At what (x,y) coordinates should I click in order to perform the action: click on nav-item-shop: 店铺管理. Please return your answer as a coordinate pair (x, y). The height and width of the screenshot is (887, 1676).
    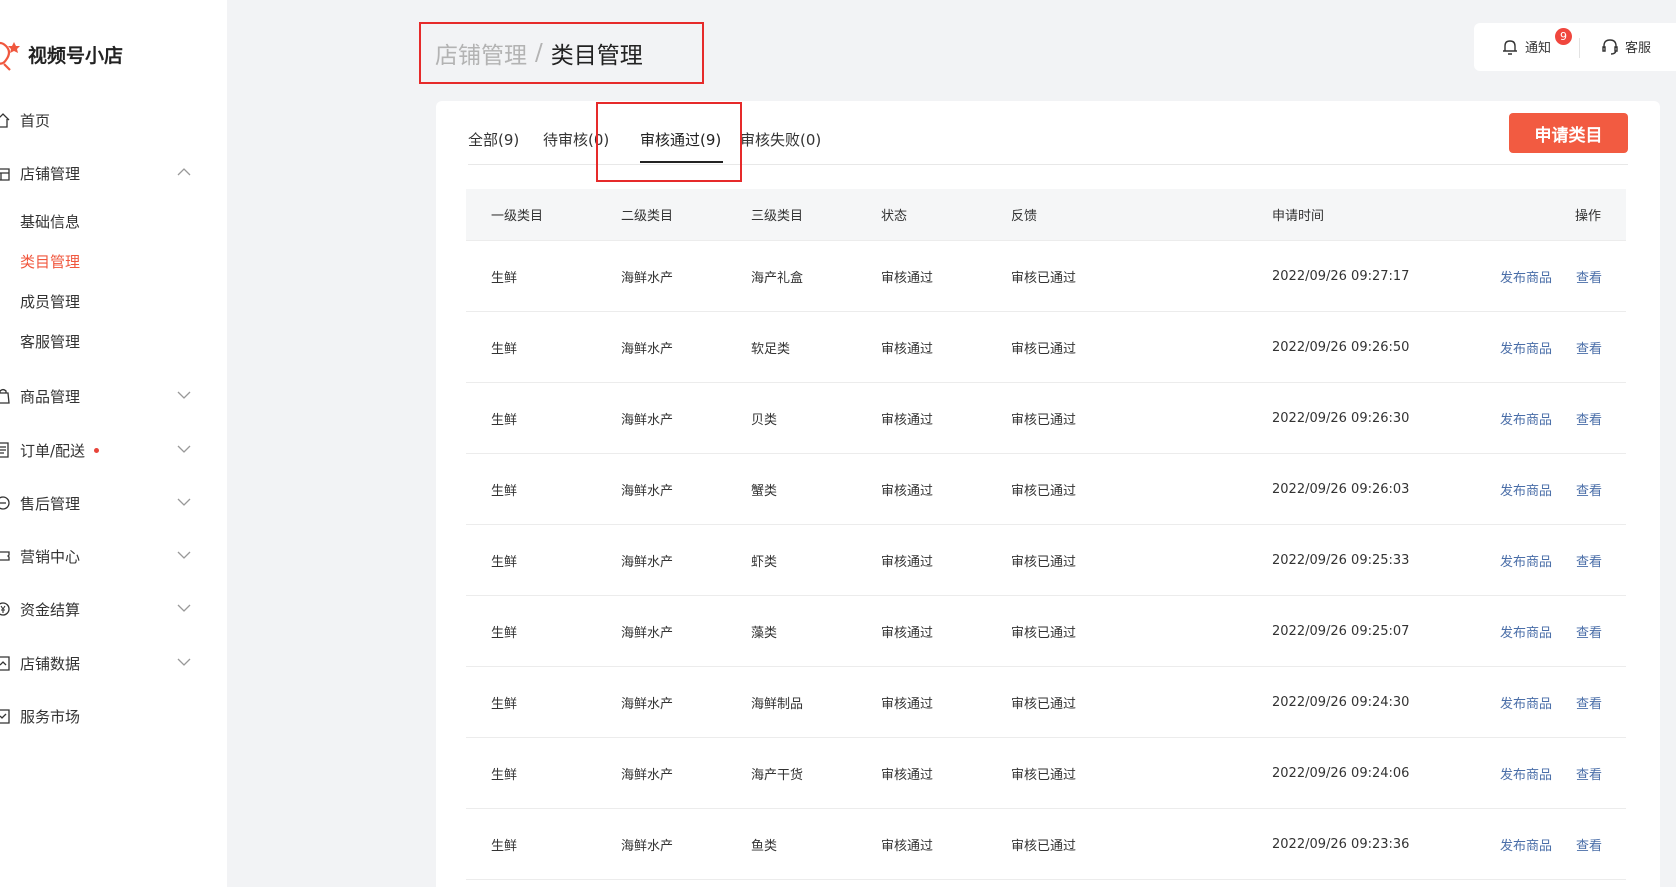
    Looking at the image, I should click on (113, 173).